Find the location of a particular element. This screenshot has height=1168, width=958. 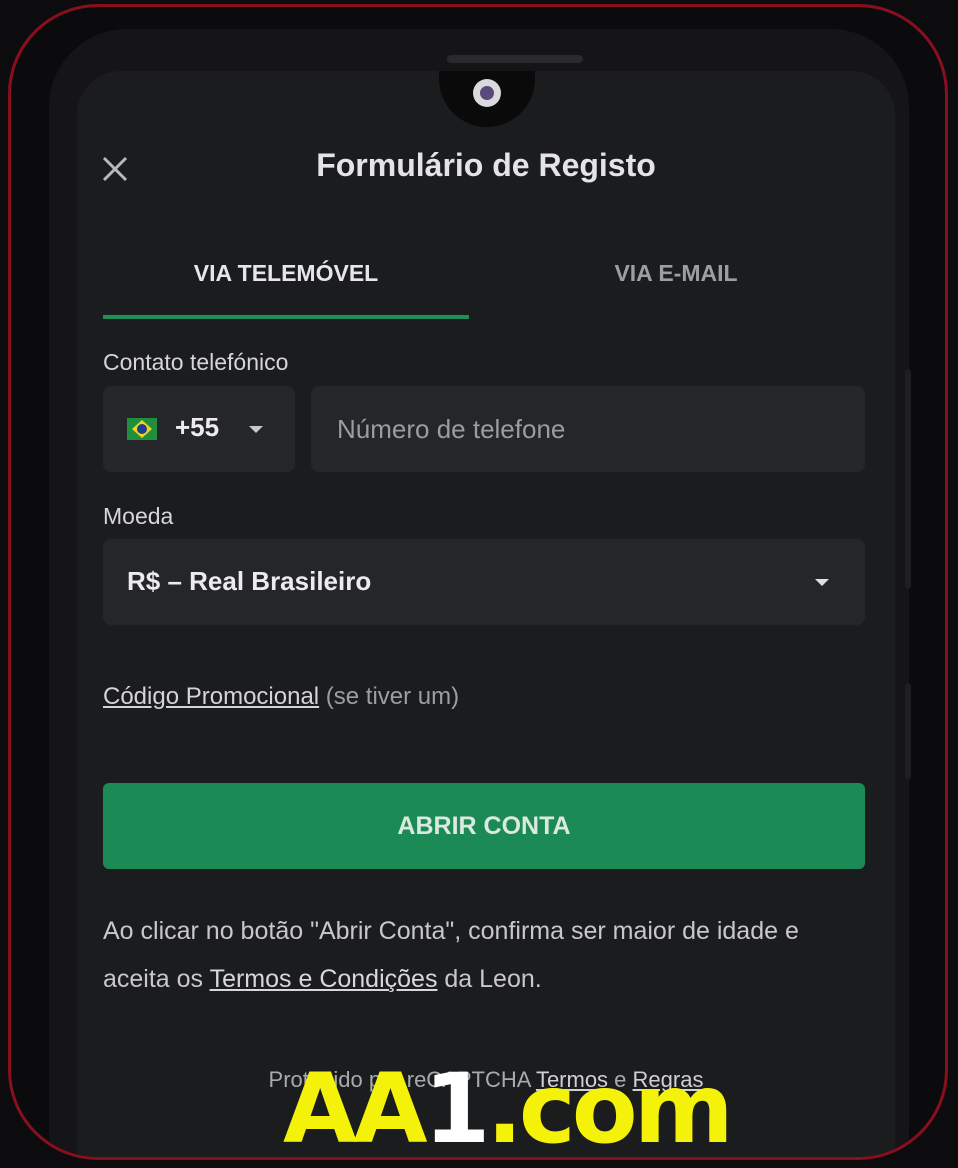

phone-label: Contato telefónico is located at coordinates (196, 362).